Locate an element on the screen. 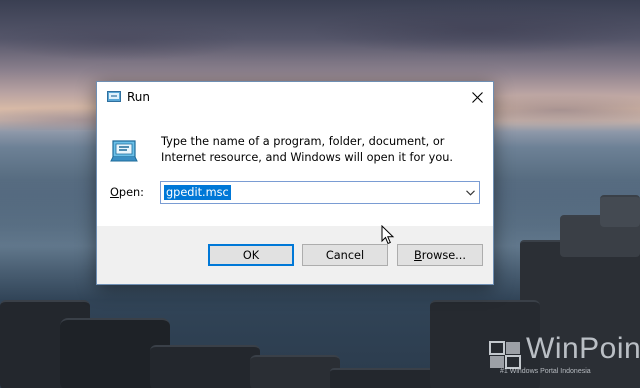  watermark-brand: WinPoin is located at coordinates (583, 348).